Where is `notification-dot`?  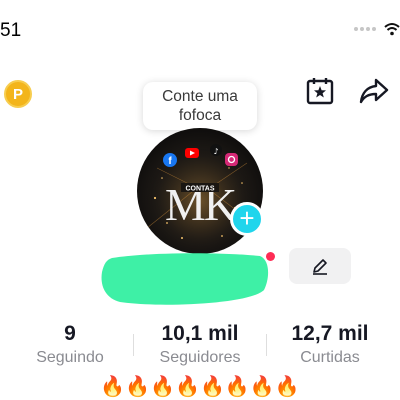 notification-dot is located at coordinates (270, 256).